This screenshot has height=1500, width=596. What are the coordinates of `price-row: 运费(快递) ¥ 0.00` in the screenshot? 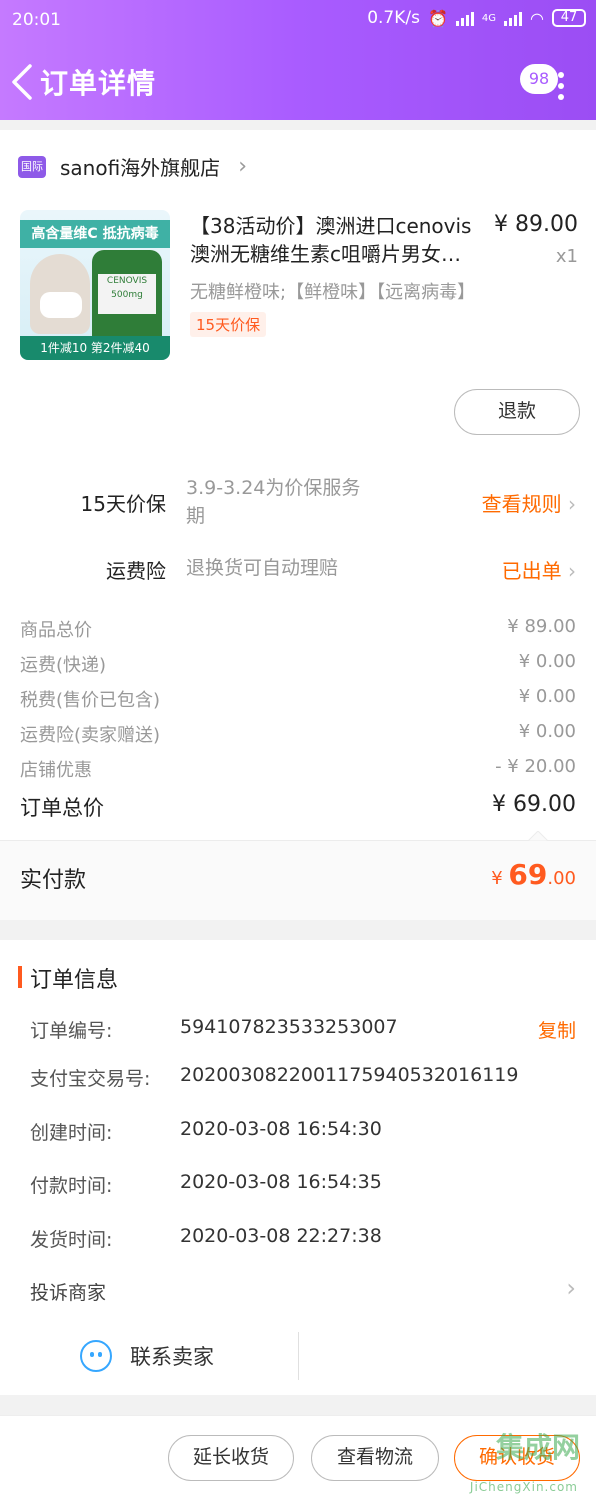 It's located at (298, 663).